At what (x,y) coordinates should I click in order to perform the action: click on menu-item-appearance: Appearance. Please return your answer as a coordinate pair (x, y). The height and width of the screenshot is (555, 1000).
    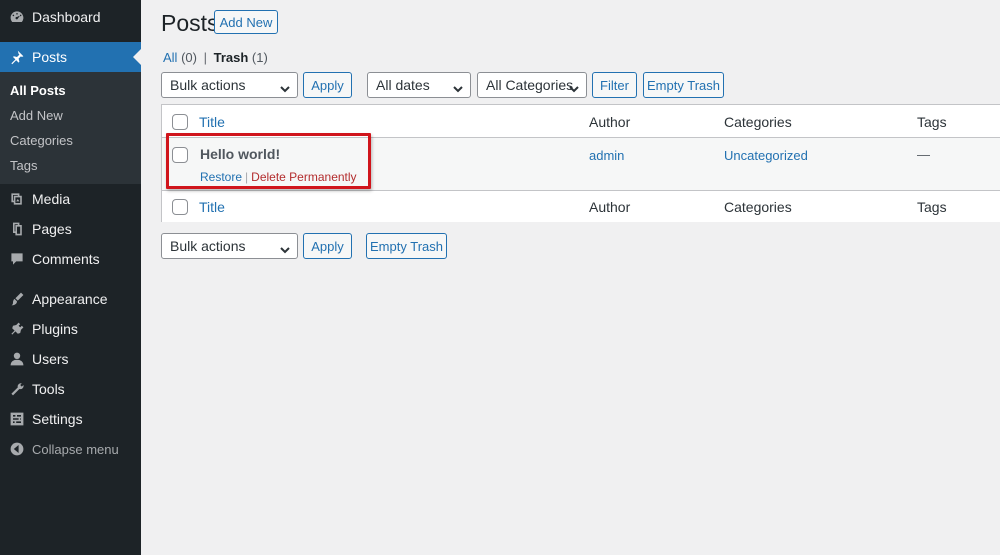
    Looking at the image, I should click on (70, 299).